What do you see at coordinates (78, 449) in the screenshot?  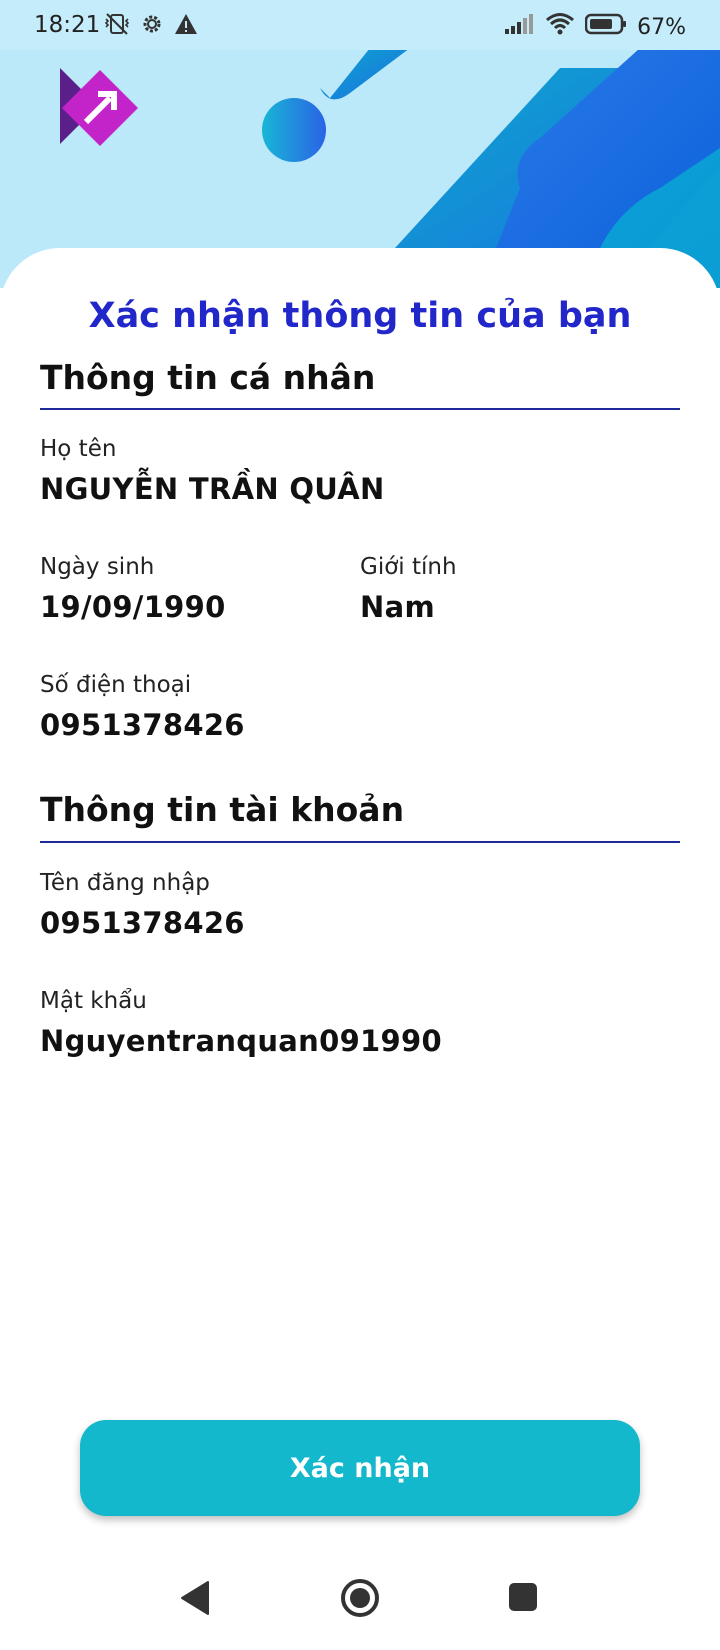 I see `name-label: Họ tên` at bounding box center [78, 449].